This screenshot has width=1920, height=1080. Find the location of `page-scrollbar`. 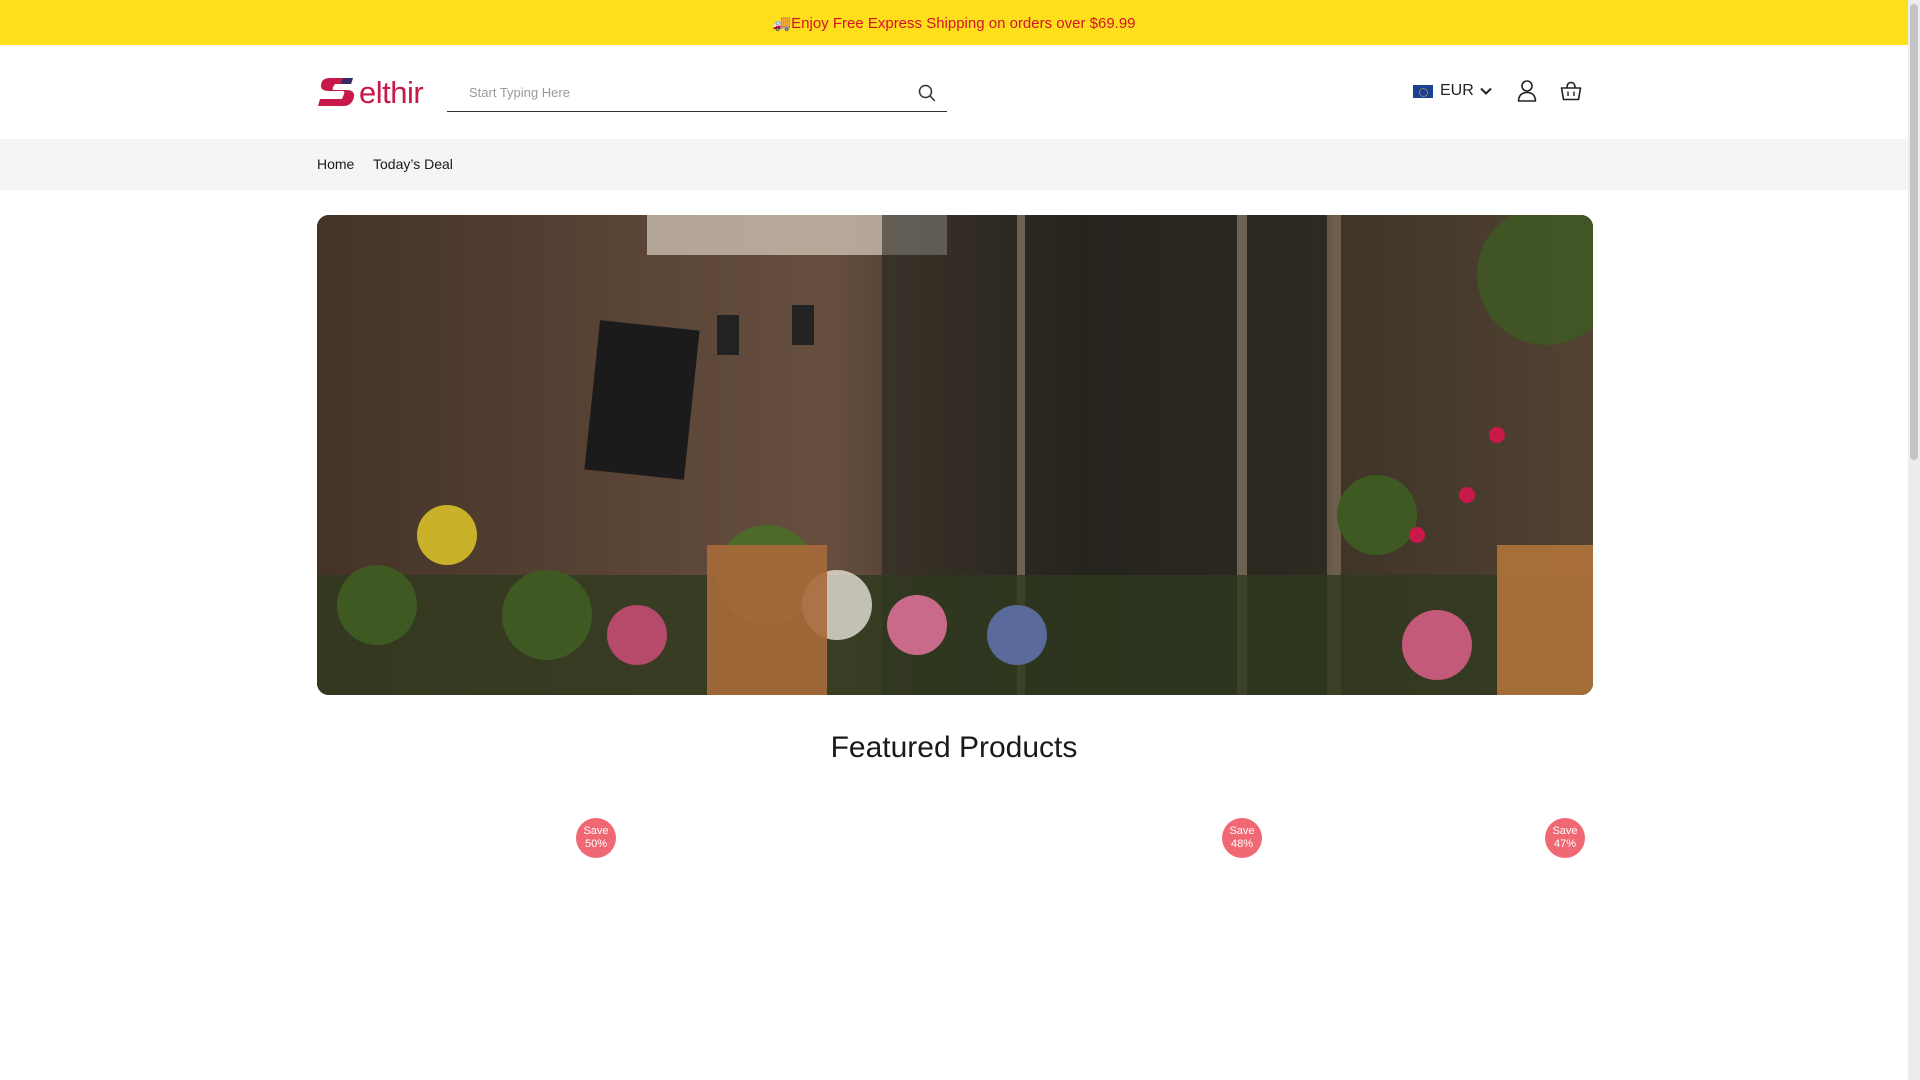

page-scrollbar is located at coordinates (1914, 540).